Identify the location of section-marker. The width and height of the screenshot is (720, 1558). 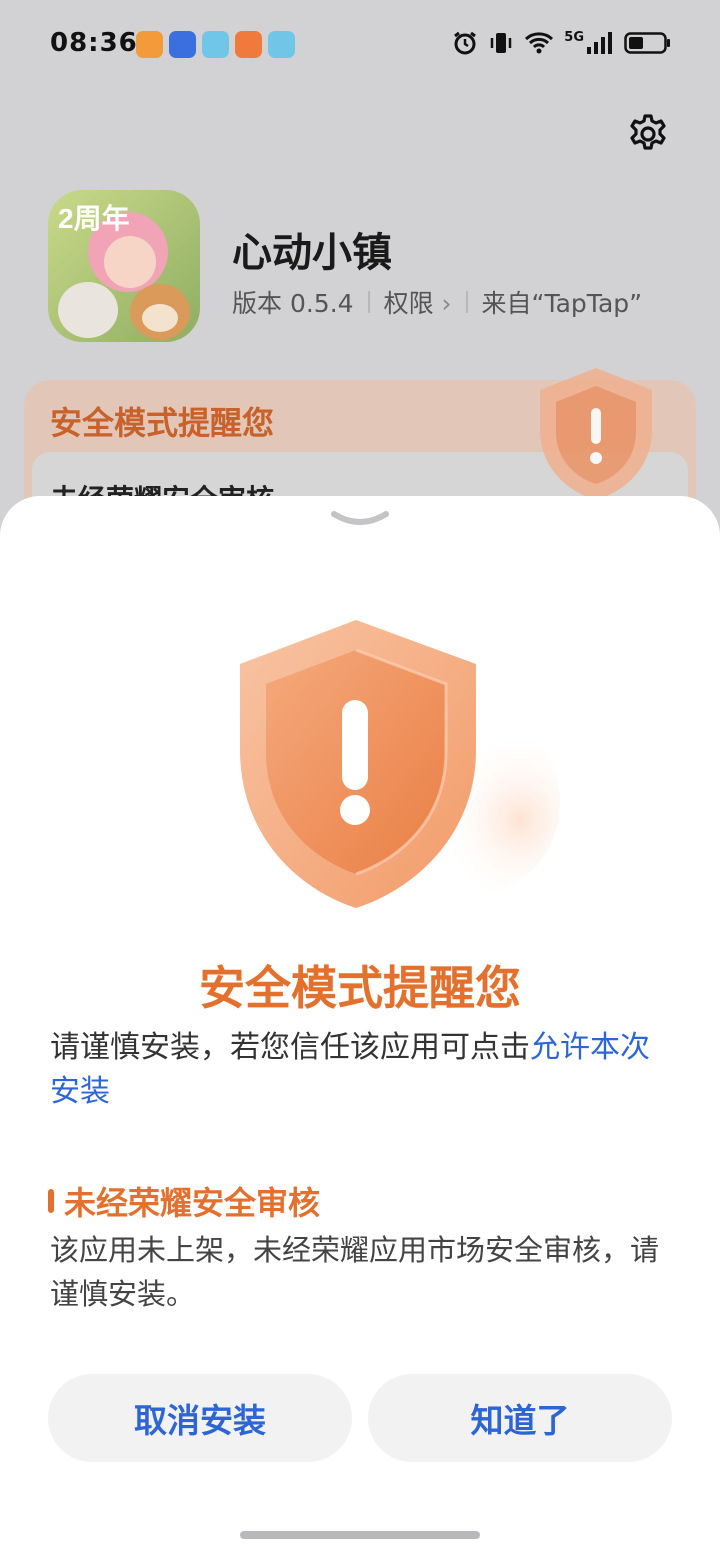
(51, 1201).